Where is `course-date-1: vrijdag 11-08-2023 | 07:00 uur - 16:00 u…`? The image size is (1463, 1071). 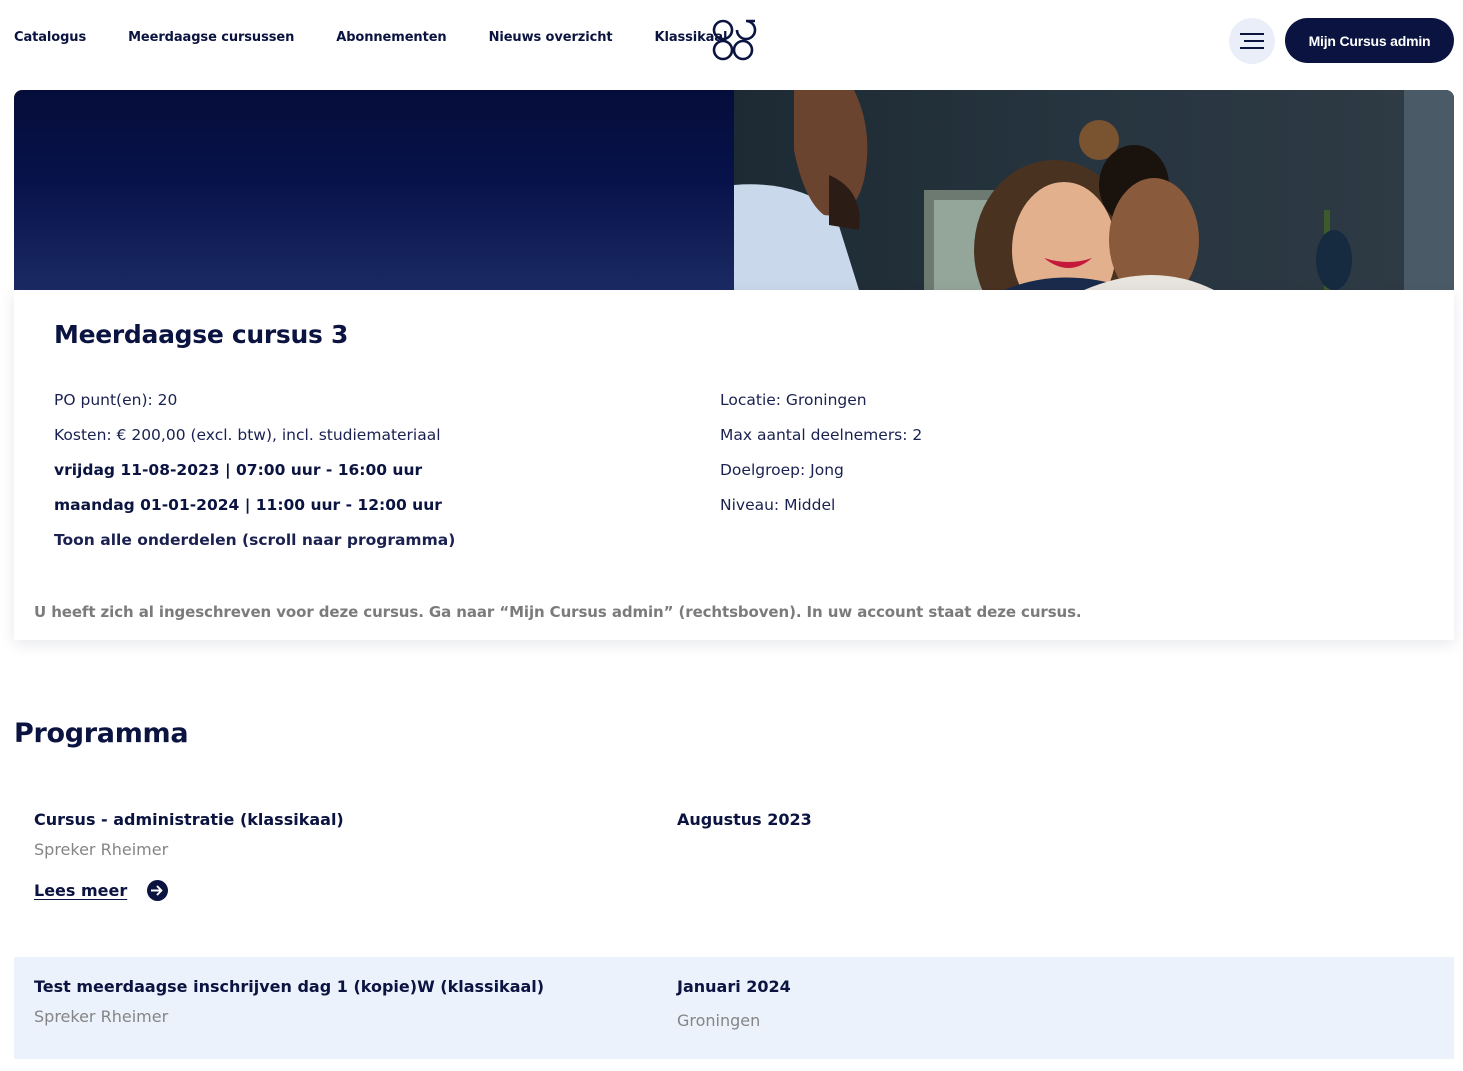 course-date-1: vrijdag 11-08-2023 | 07:00 uur - 16:00 u… is located at coordinates (238, 470).